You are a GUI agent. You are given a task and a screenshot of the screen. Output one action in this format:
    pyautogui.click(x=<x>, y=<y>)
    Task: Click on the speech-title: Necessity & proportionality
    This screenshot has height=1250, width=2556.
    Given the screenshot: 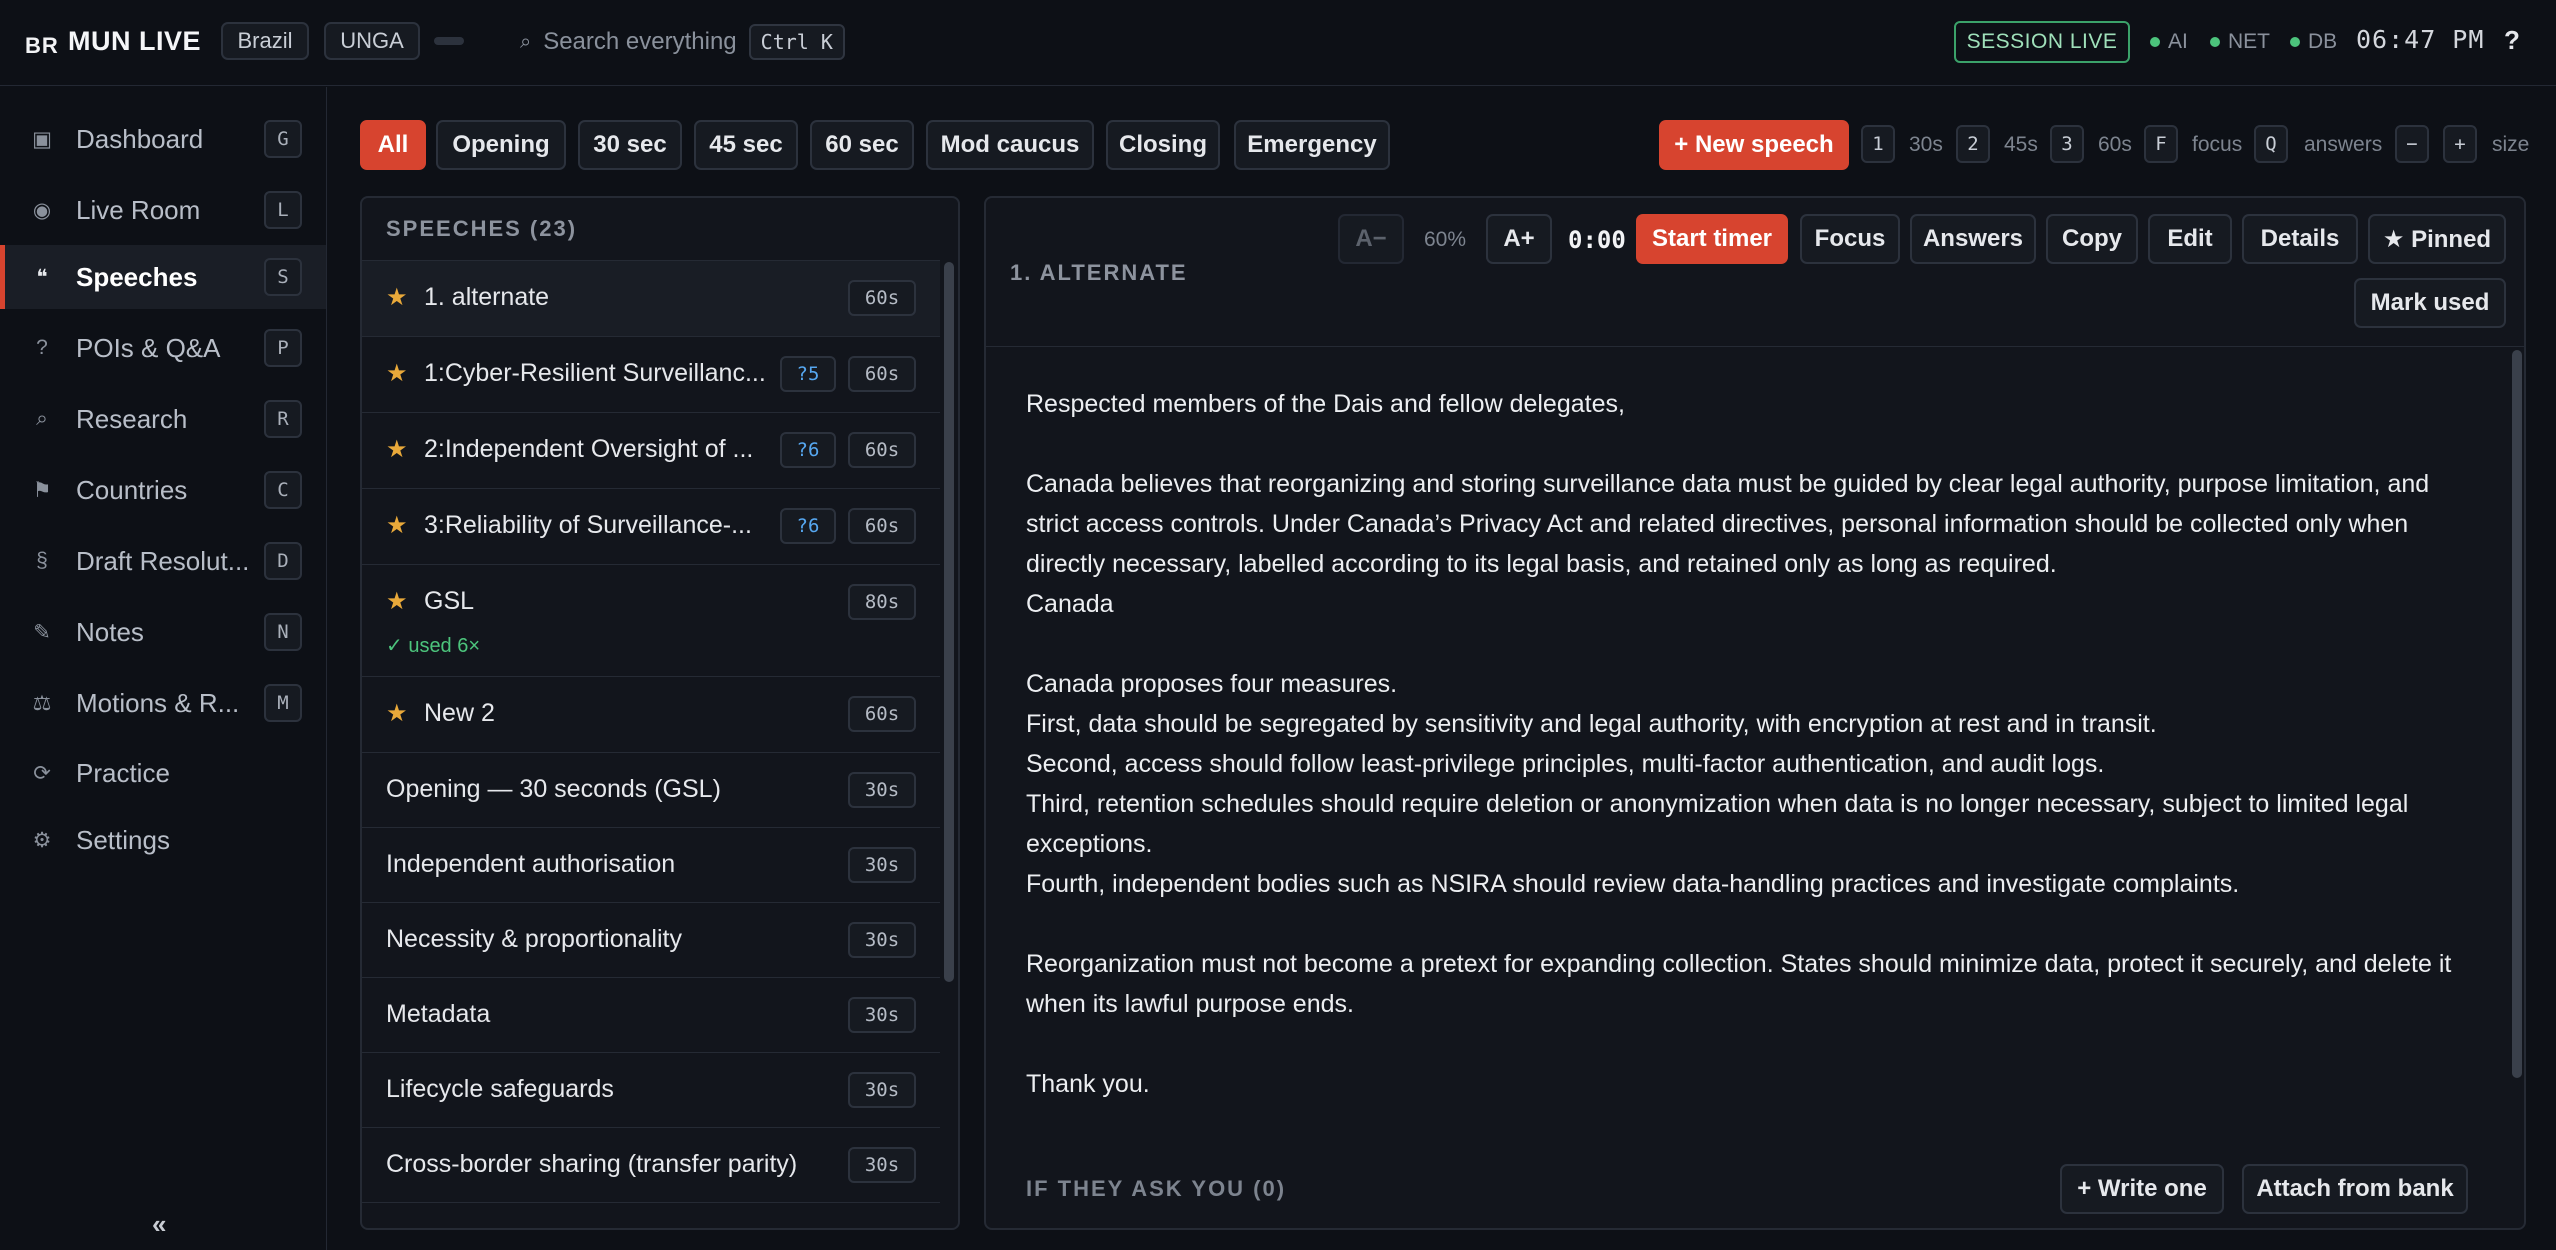 What is the action you would take?
    pyautogui.click(x=534, y=939)
    